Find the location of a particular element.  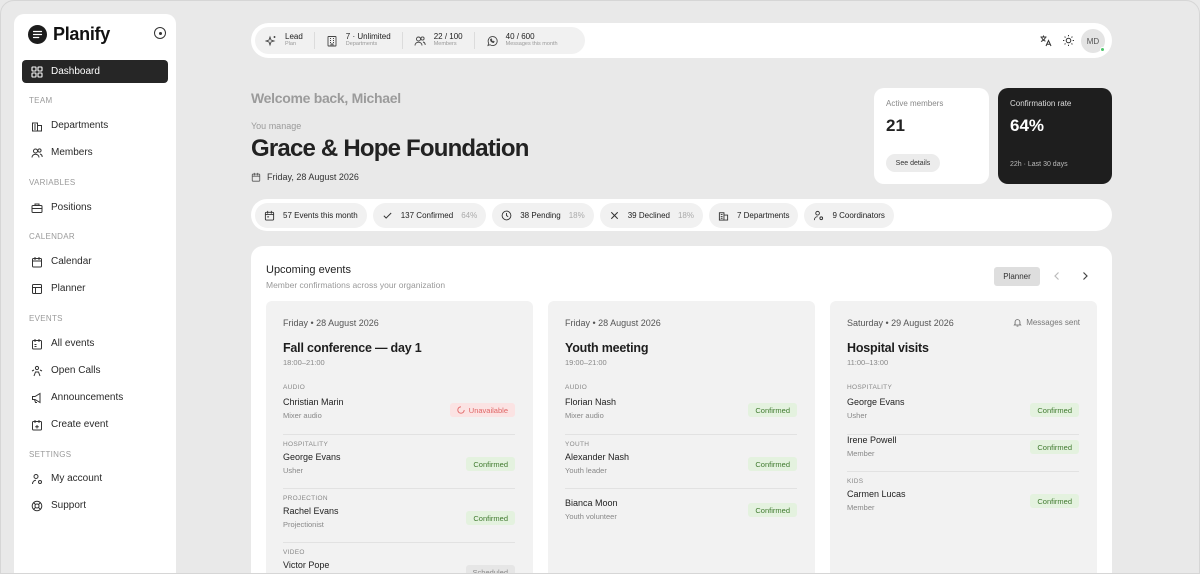

member-name: Florian Nash is located at coordinates (591, 402).